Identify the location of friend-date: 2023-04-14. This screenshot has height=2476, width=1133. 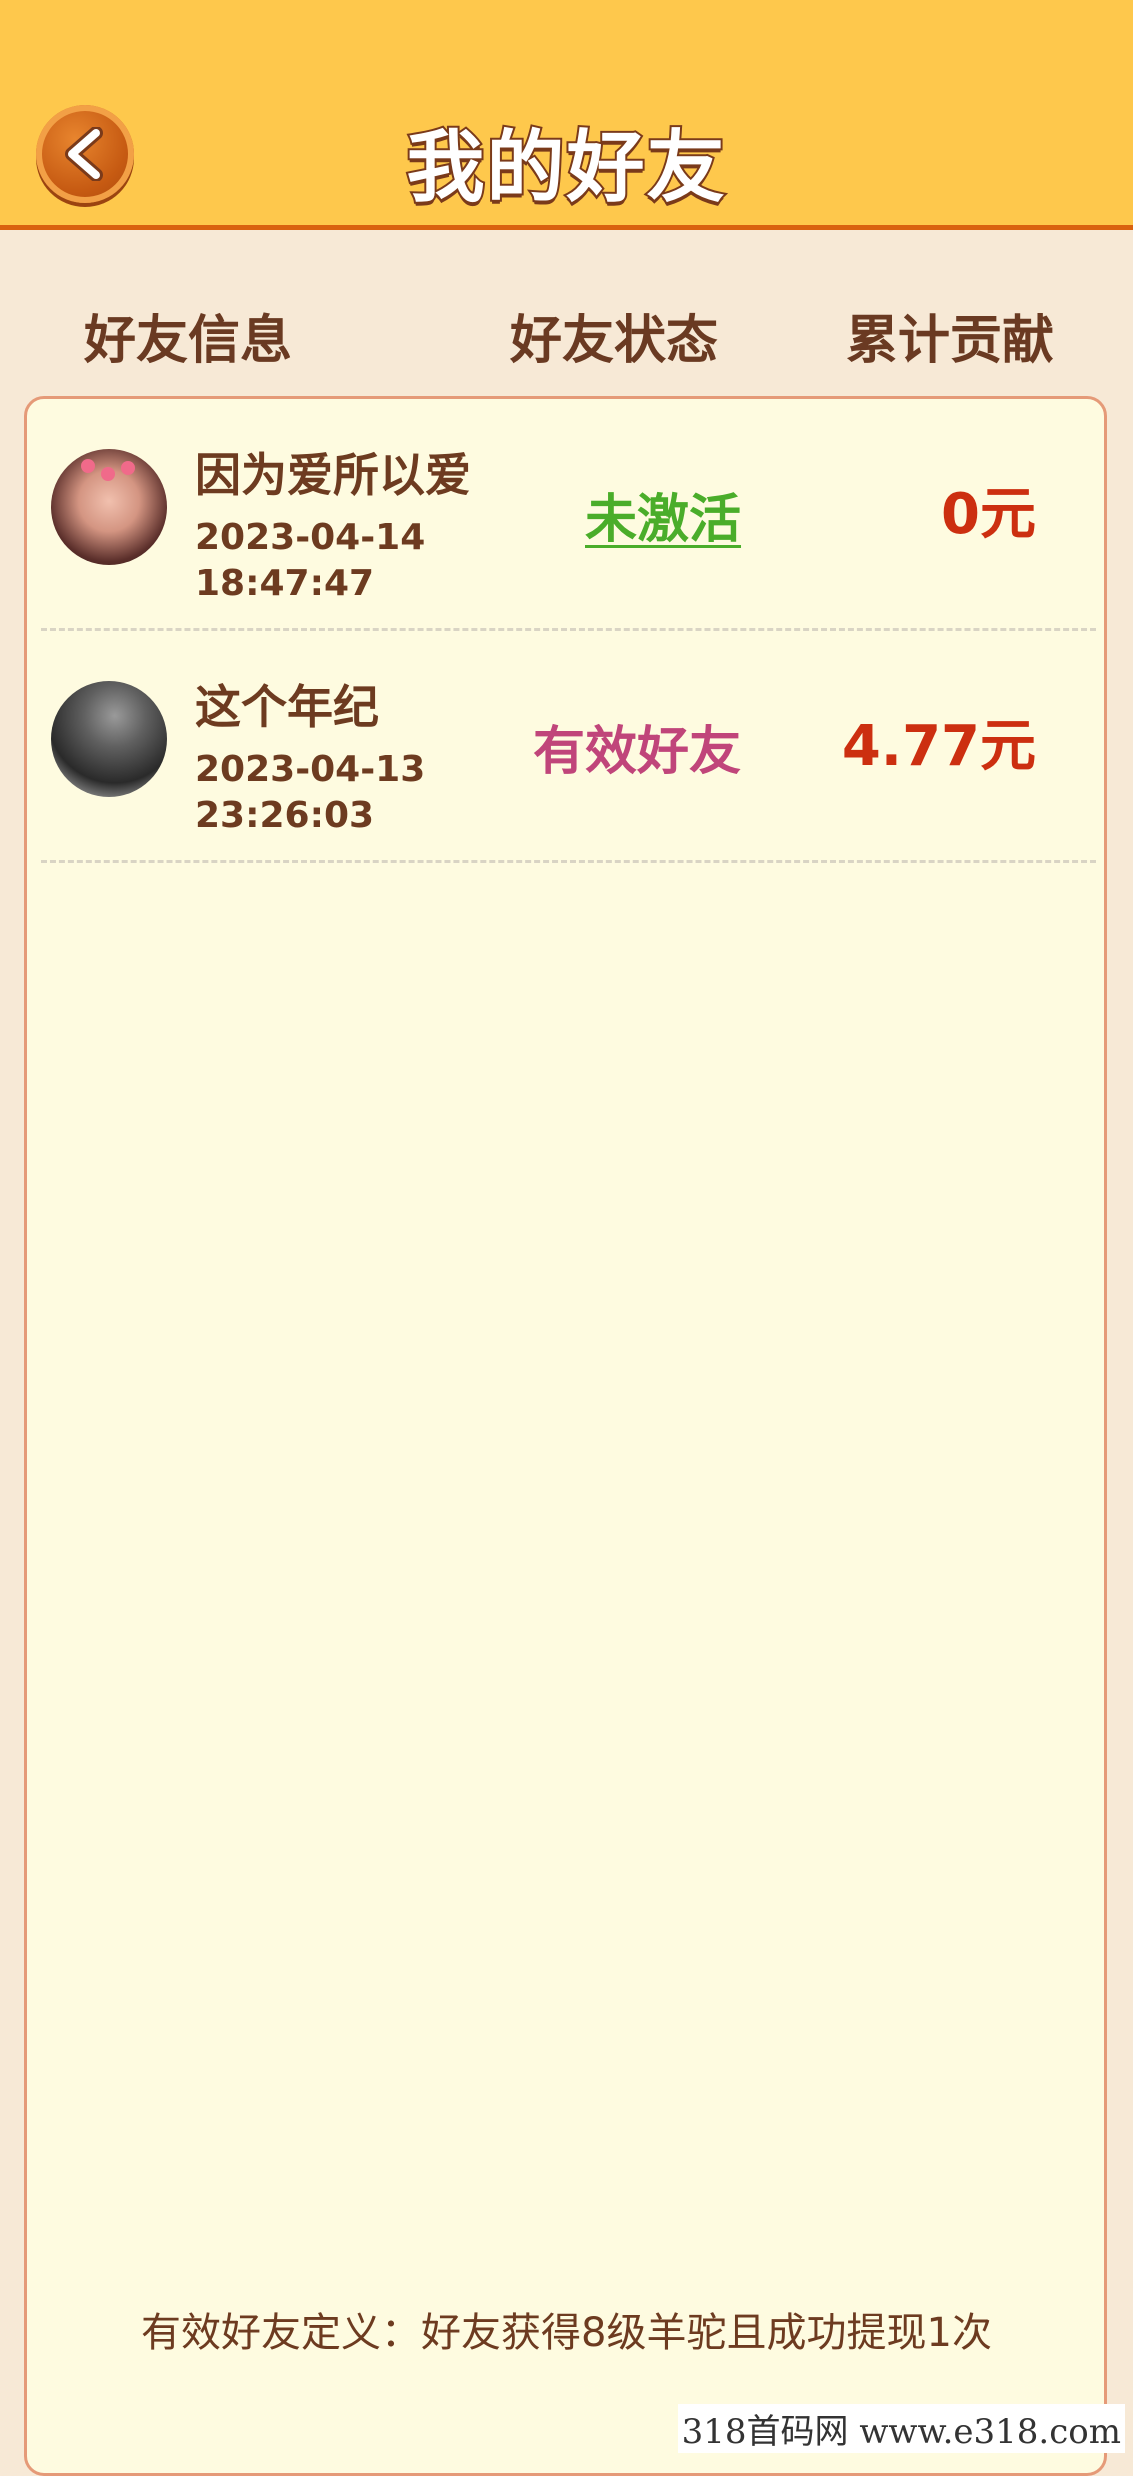
(310, 537).